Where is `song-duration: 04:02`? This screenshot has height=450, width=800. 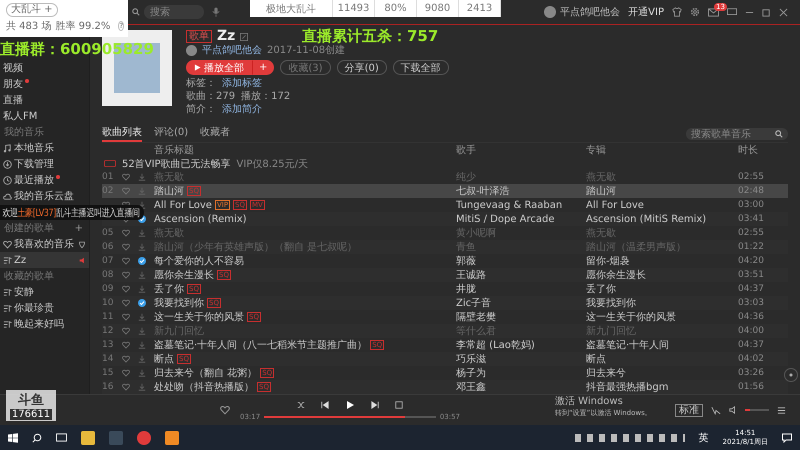 song-duration: 04:02 is located at coordinates (751, 359).